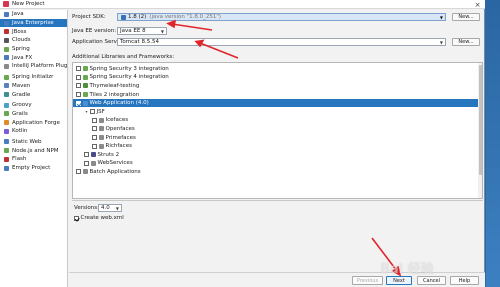 The image size is (500, 287). I want to click on annotation-arrow-java-ee, so click(192, 27).